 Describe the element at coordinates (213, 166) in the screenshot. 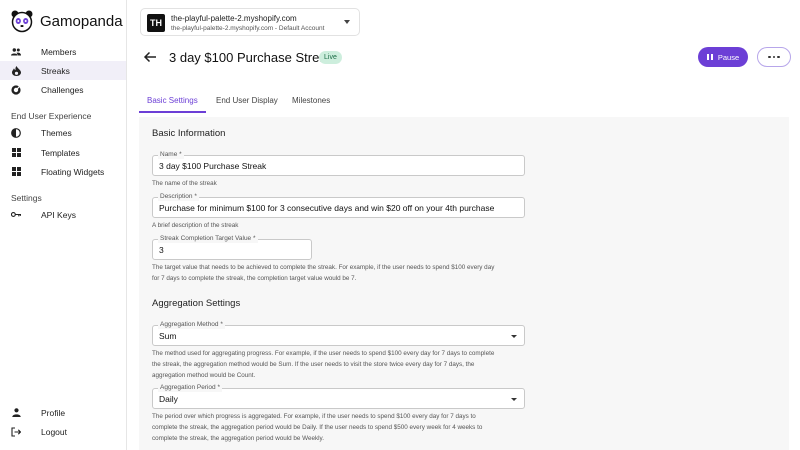

I see `name-field-value: 3 day $100 Purchase Streak` at that location.